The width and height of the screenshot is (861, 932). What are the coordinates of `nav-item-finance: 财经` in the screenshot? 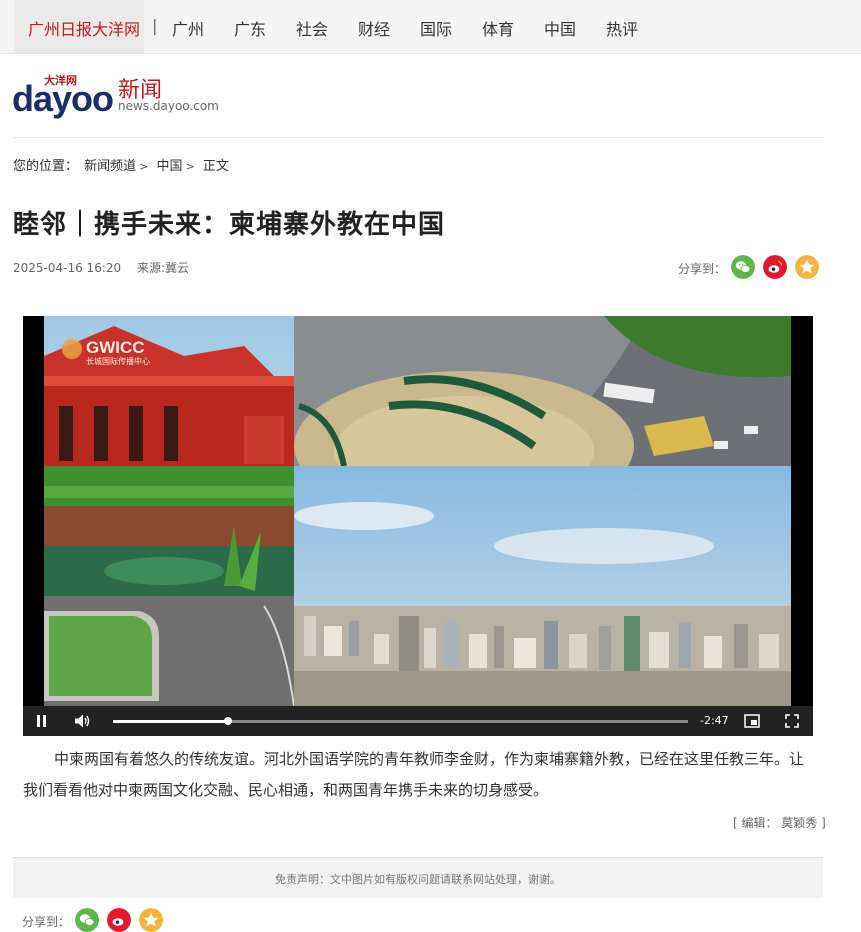 It's located at (374, 28).